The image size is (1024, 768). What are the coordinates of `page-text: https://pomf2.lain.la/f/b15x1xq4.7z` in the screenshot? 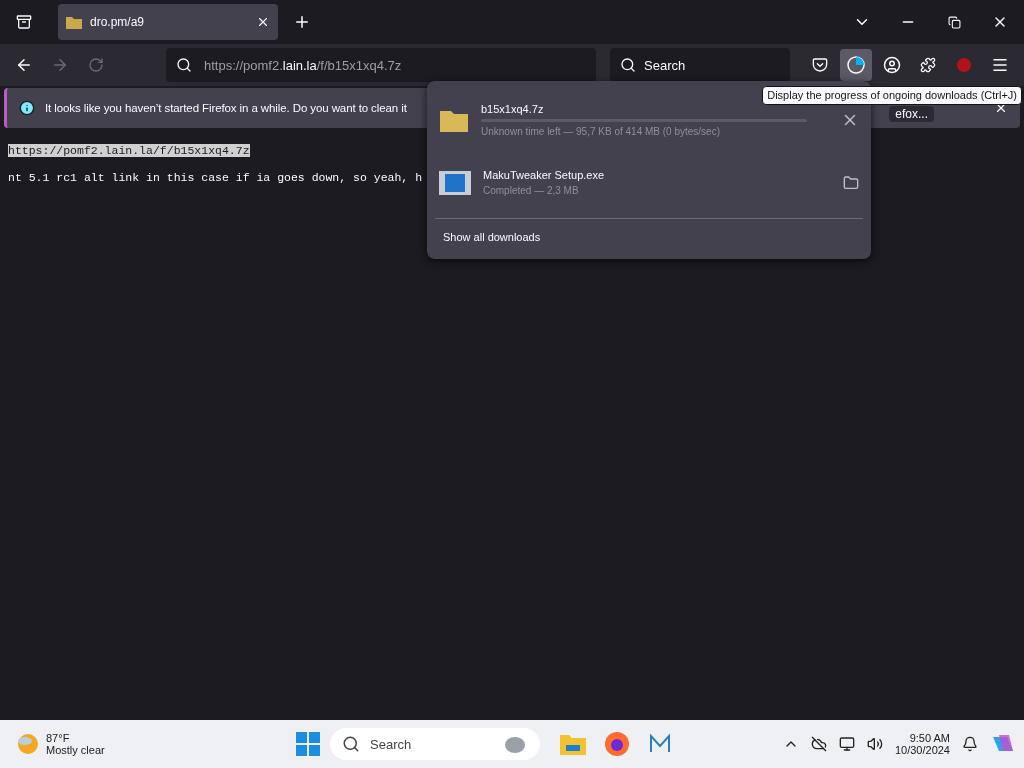 It's located at (129, 150).